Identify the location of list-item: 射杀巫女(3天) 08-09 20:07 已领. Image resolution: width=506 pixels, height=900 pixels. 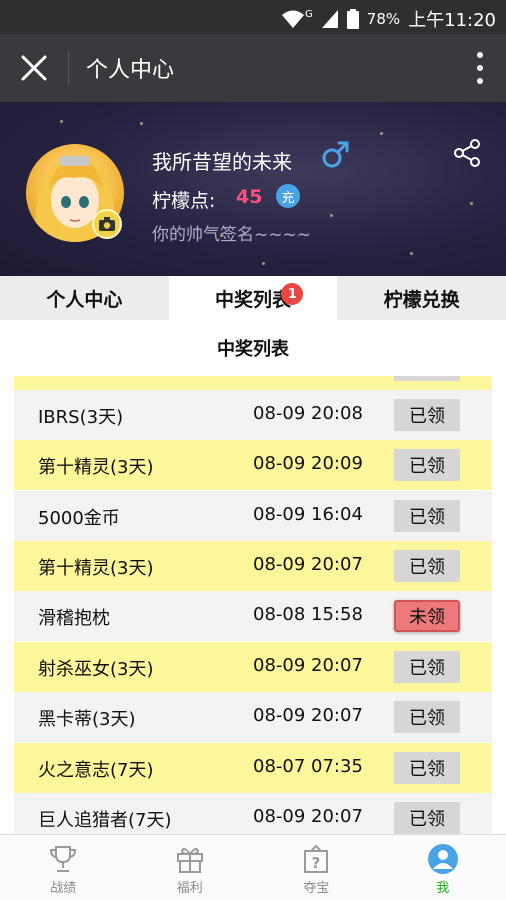
(253, 667).